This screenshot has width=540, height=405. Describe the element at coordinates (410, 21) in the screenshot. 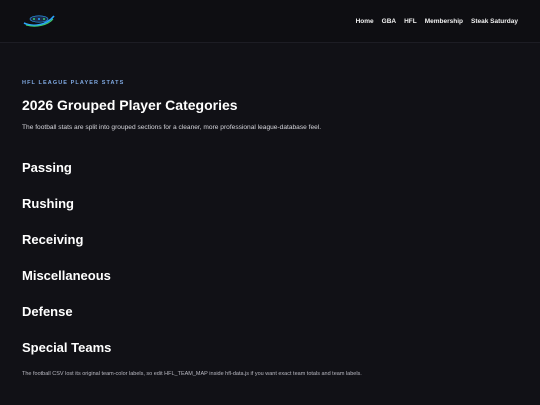

I see `nav-hfl-link: HFL` at that location.